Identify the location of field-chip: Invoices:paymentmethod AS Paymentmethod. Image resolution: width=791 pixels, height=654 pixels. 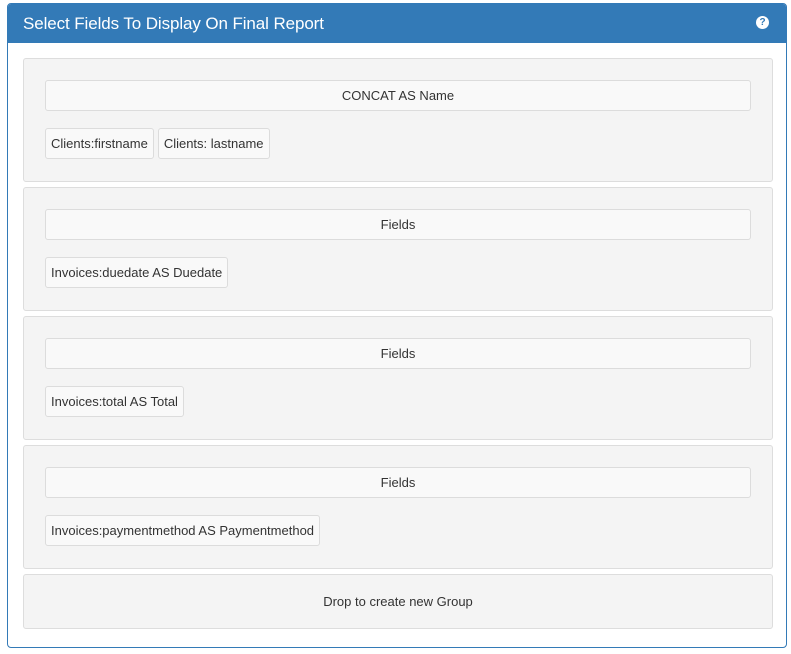
(183, 530).